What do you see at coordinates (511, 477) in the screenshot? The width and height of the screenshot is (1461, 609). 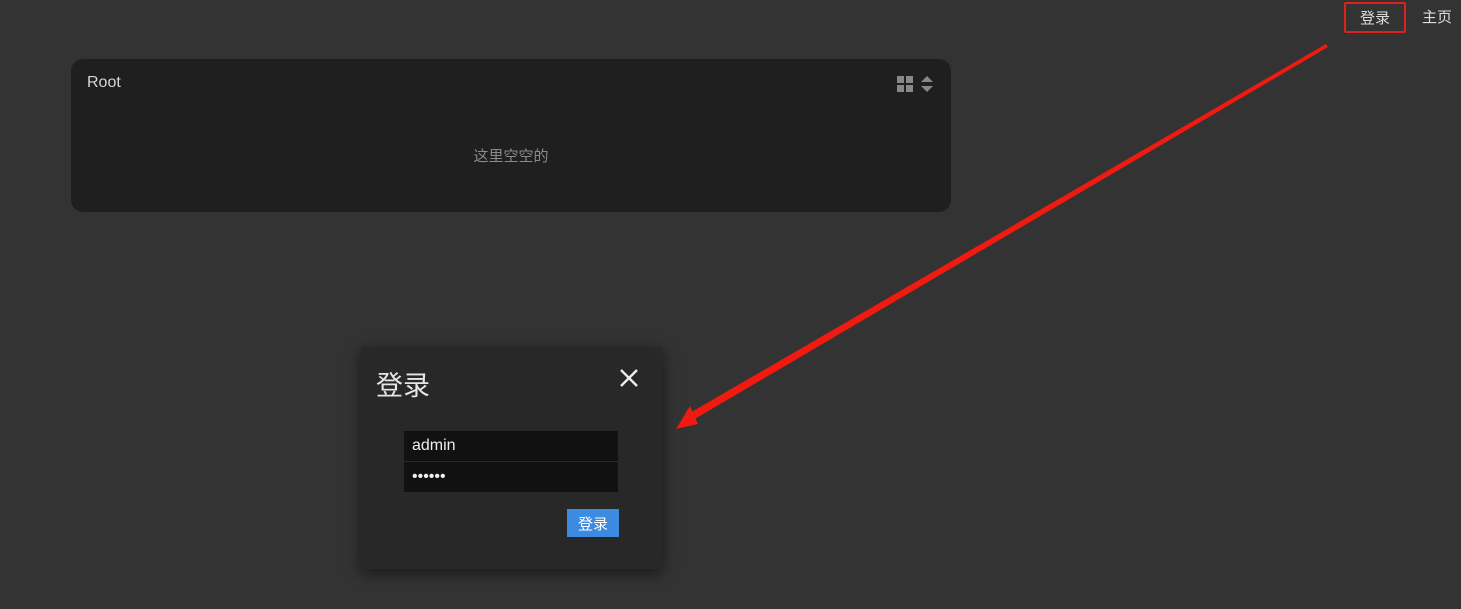 I see `password-input` at bounding box center [511, 477].